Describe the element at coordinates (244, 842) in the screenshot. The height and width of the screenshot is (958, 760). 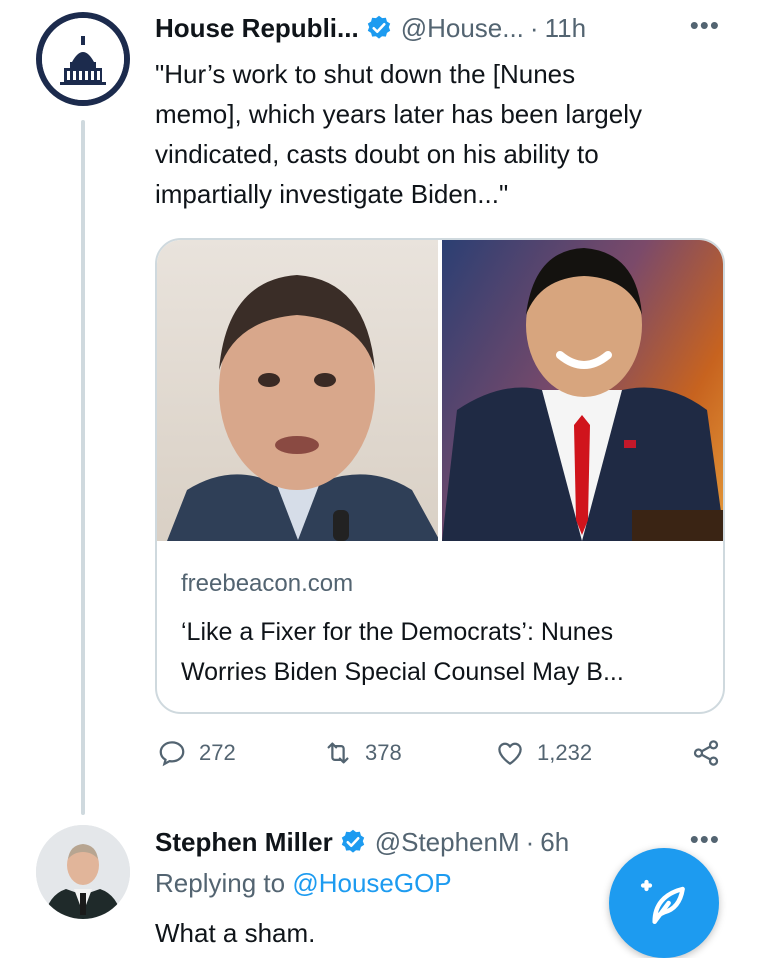
I see `display-name: Stephen Miller` at that location.